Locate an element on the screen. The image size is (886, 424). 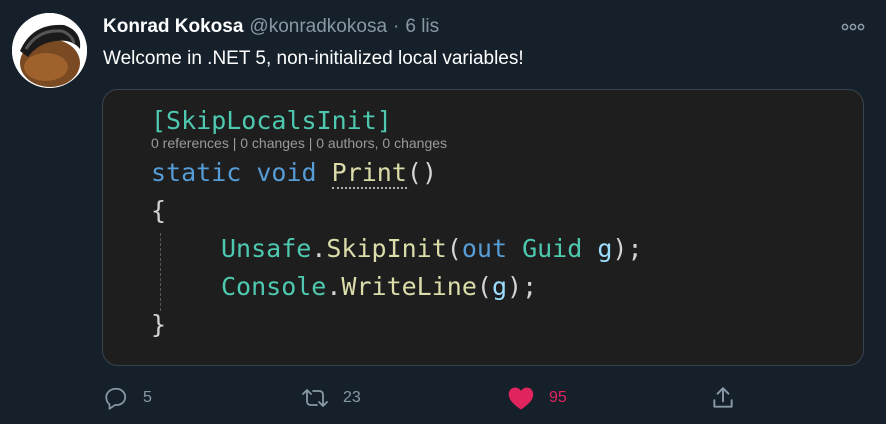
retweet-button: 23 is located at coordinates (331, 398).